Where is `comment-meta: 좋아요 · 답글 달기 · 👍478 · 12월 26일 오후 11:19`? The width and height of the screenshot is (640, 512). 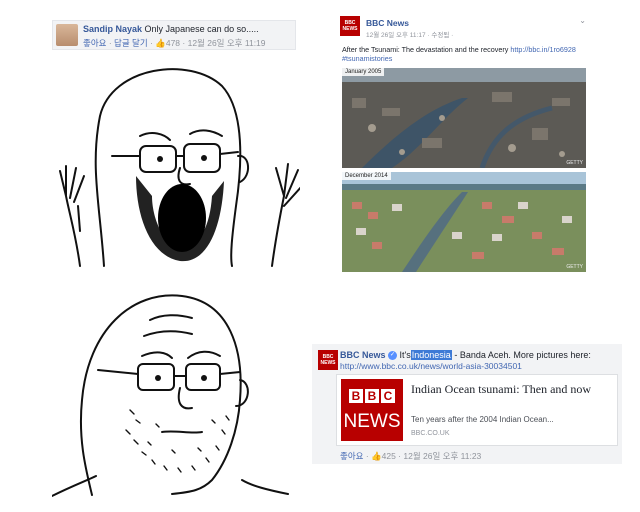
comment-meta: 좋아요 · 답글 달기 · 👍478 · 12월 26일 오후 11:19 is located at coordinates (174, 43).